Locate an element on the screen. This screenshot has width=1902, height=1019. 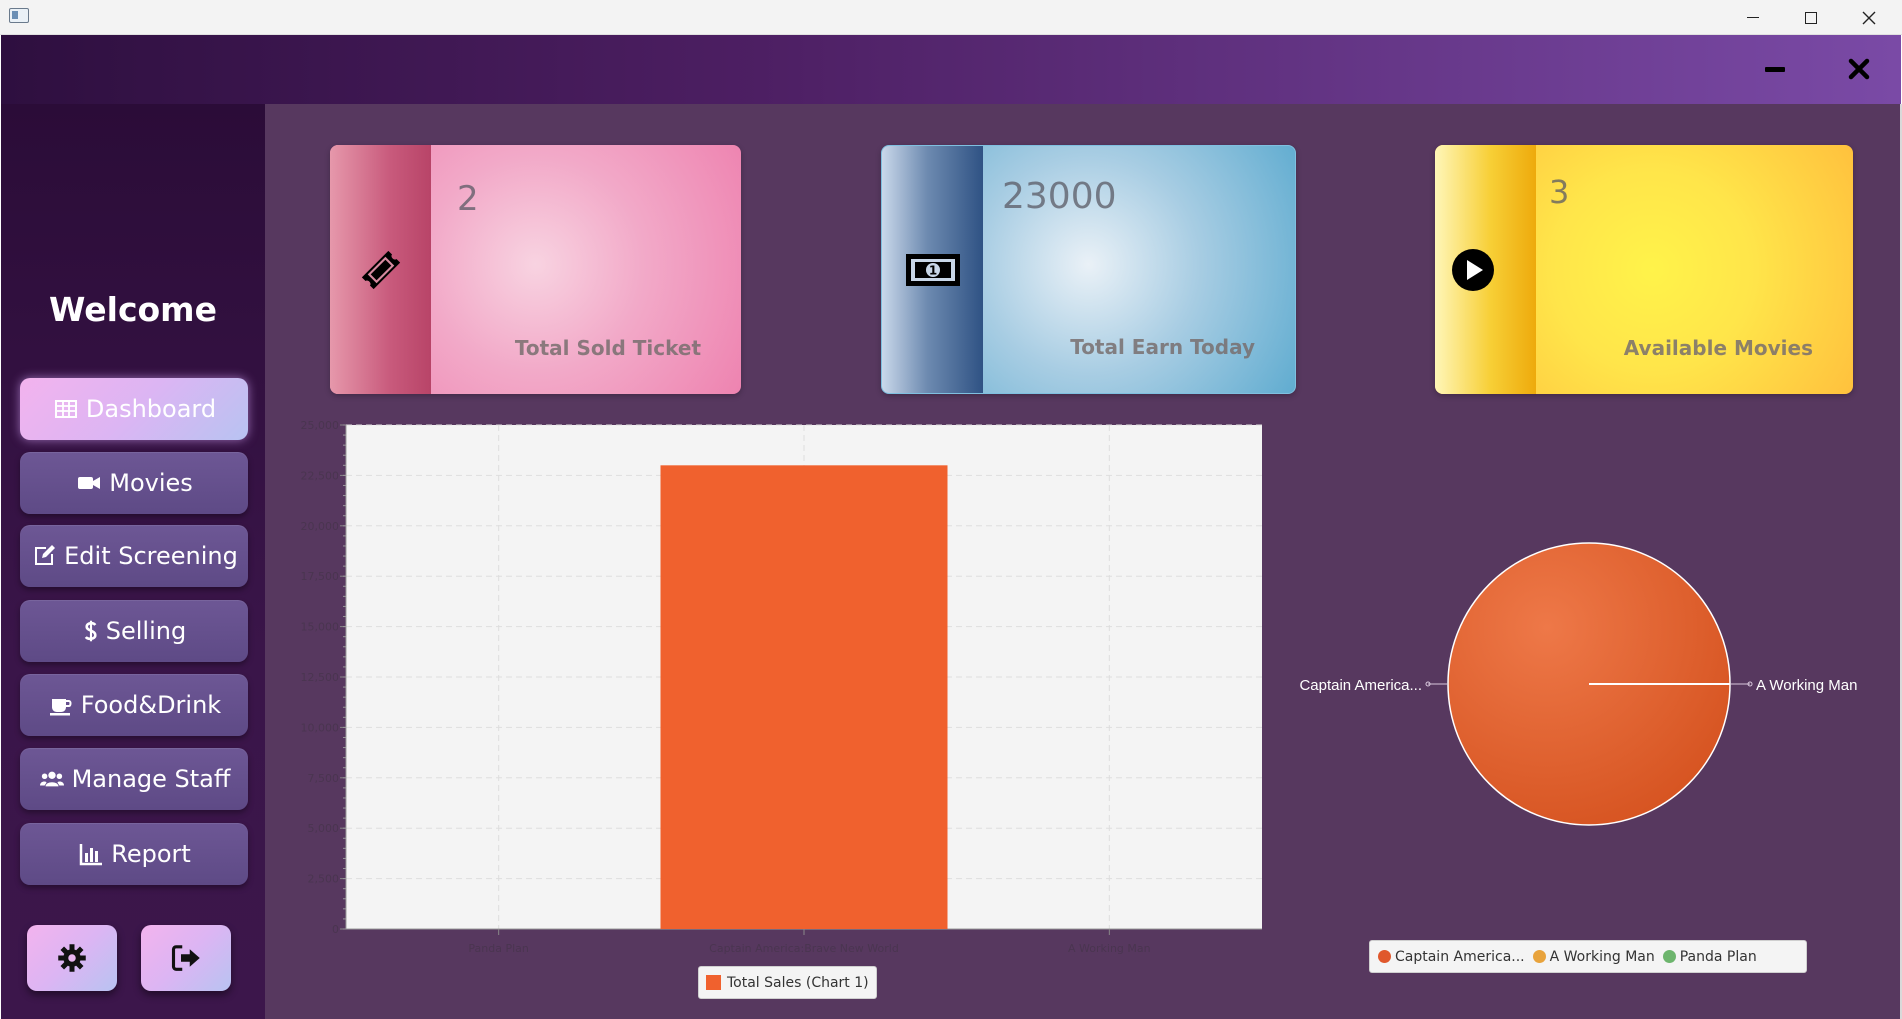
bar is located at coordinates (804, 697).